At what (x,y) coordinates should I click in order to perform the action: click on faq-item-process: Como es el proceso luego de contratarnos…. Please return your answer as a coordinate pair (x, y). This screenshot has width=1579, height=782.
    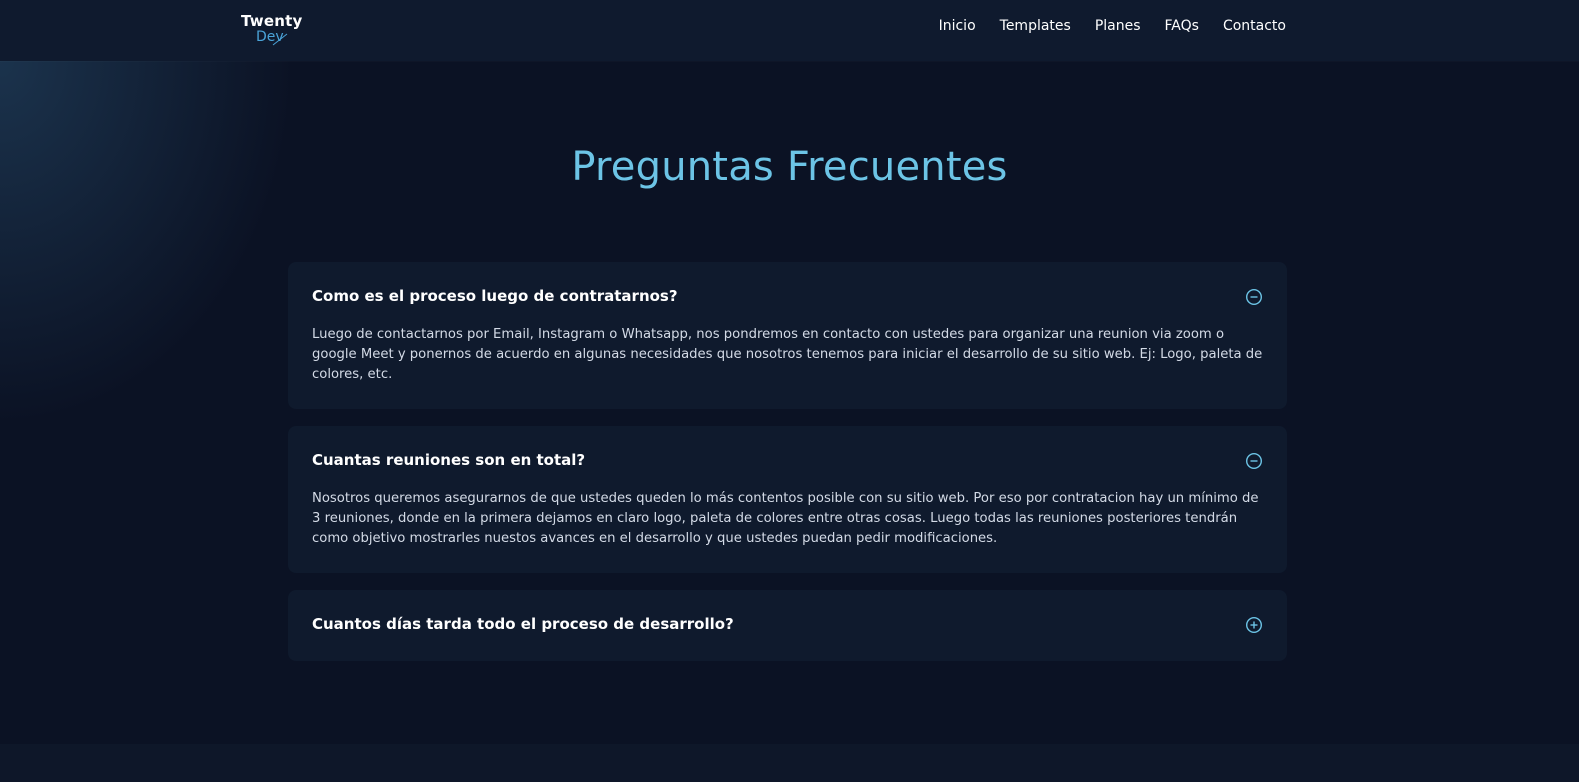
    Looking at the image, I should click on (787, 335).